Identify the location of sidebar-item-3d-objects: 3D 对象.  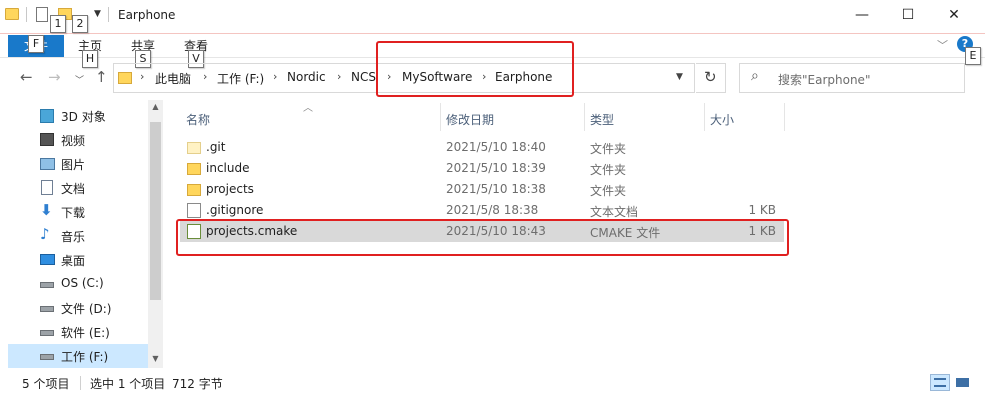
(74, 116).